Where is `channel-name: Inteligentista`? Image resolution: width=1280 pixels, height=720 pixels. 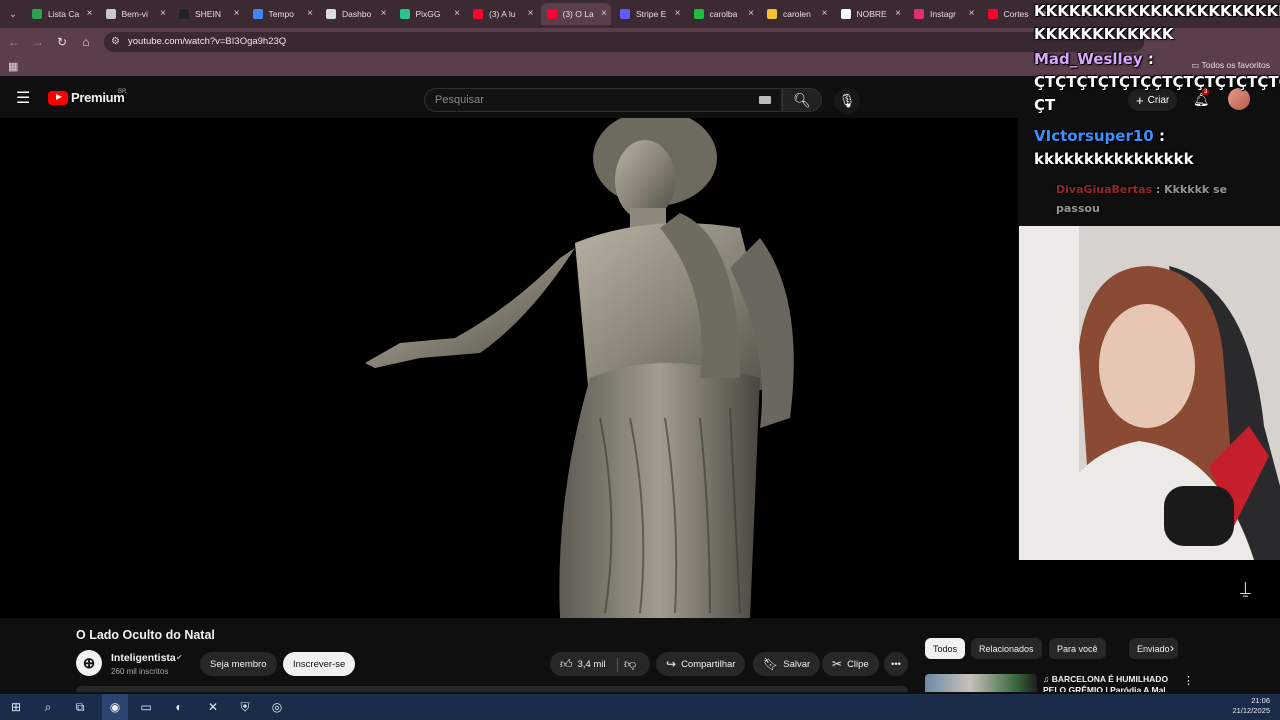 channel-name: Inteligentista is located at coordinates (143, 658).